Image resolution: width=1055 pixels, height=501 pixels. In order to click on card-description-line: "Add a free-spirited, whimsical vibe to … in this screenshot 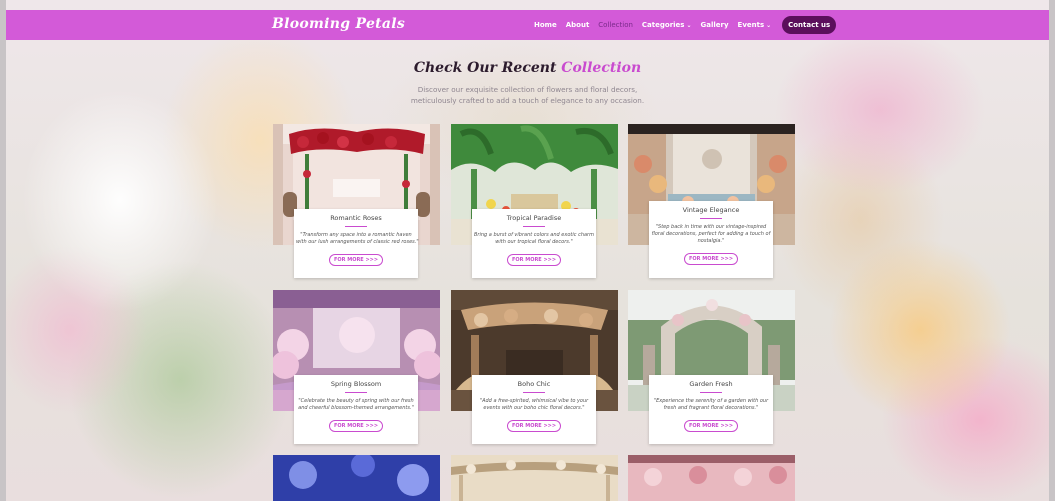, I will do `click(534, 401)`.